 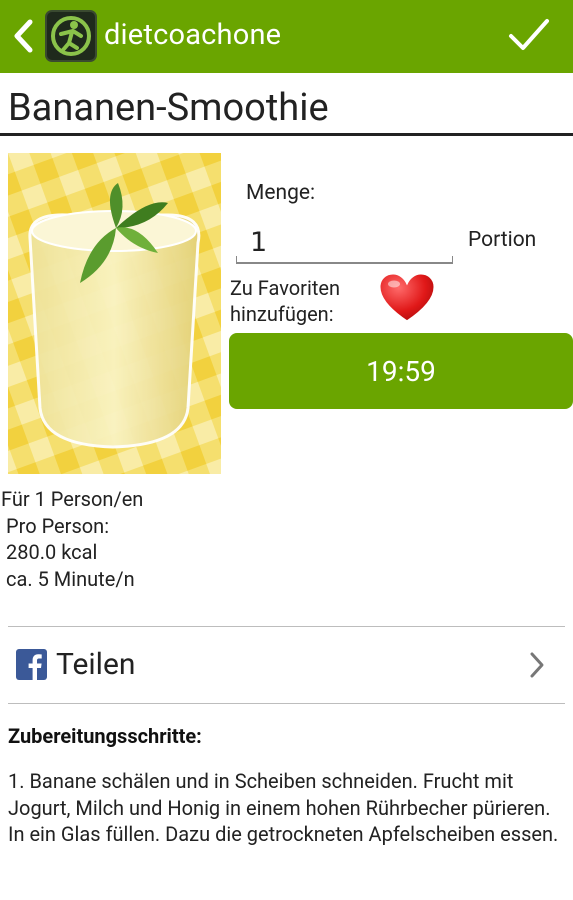 I want to click on duration-text: ca. 5 Minute/n, so click(x=70, y=578).